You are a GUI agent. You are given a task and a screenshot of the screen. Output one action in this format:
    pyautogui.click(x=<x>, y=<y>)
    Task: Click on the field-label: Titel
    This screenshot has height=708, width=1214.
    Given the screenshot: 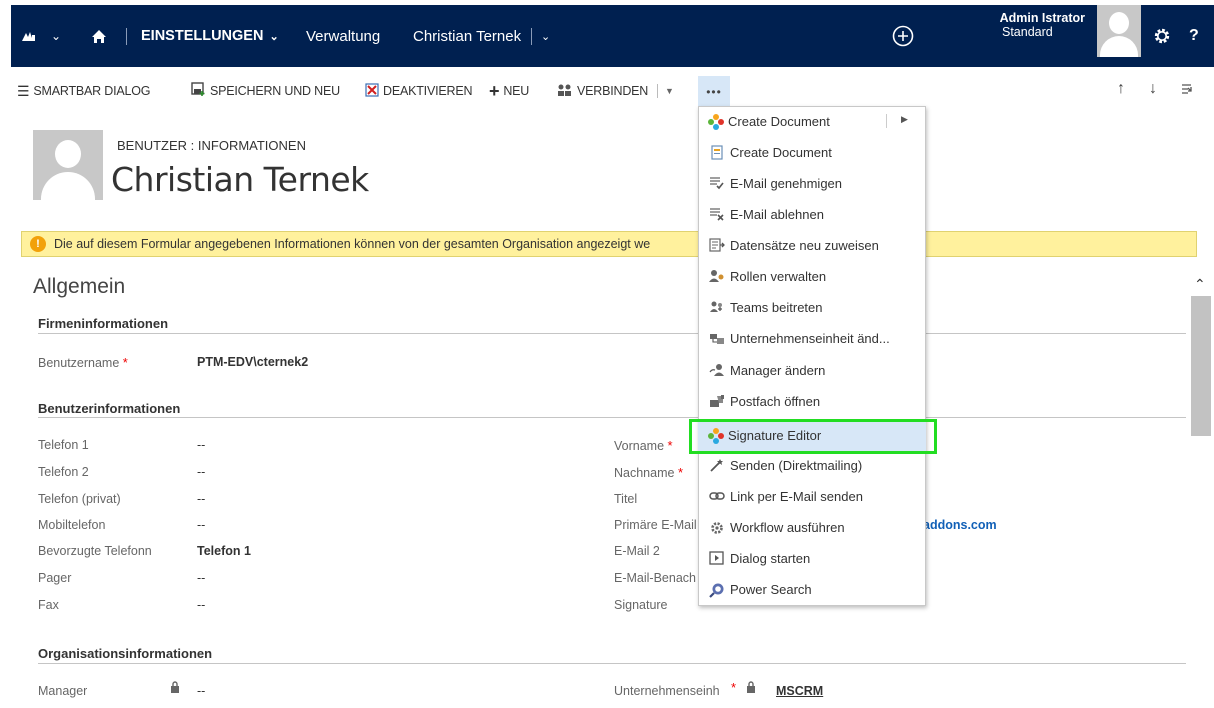 What is the action you would take?
    pyautogui.click(x=626, y=499)
    